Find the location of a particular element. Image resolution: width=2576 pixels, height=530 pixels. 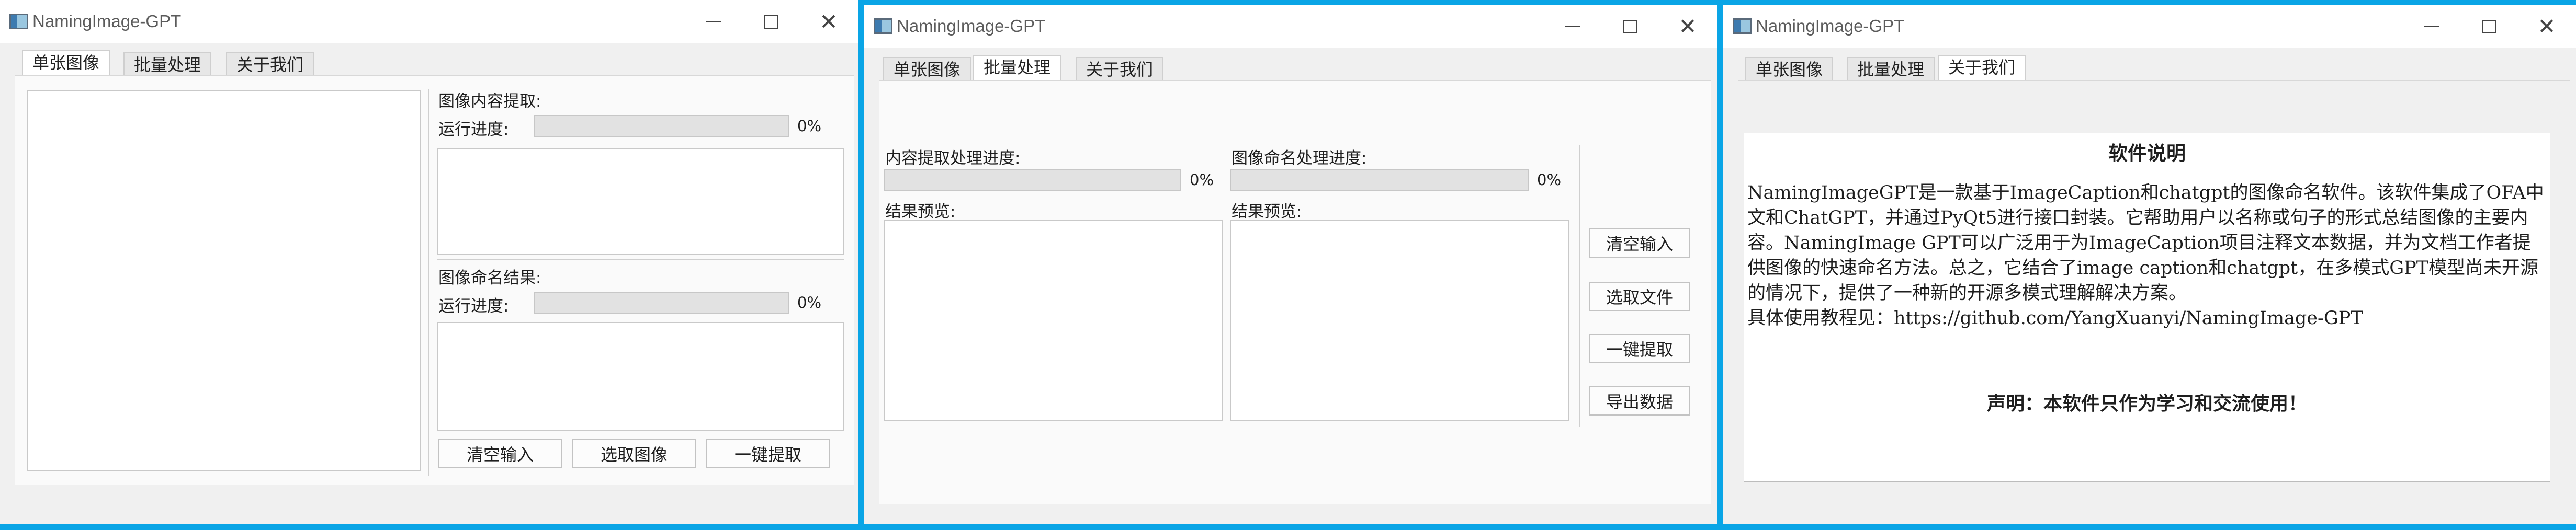

about-heading: 软件说明 is located at coordinates (2147, 154).